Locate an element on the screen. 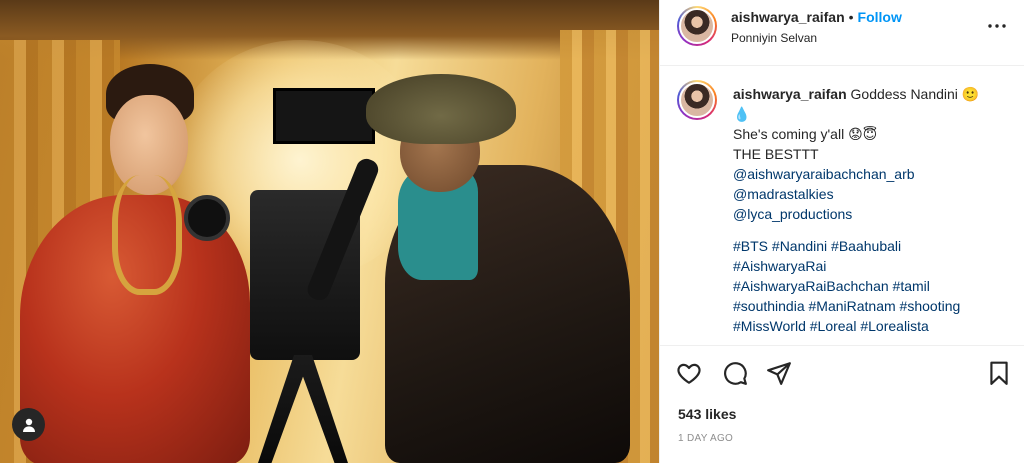 The height and width of the screenshot is (463, 1024). comment-icon is located at coordinates (735, 373).